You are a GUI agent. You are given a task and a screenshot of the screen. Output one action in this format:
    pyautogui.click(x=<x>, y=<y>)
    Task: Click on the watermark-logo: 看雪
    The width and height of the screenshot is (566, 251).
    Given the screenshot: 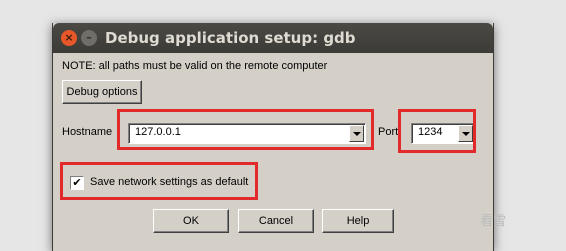 What is the action you would take?
    pyautogui.click(x=493, y=221)
    